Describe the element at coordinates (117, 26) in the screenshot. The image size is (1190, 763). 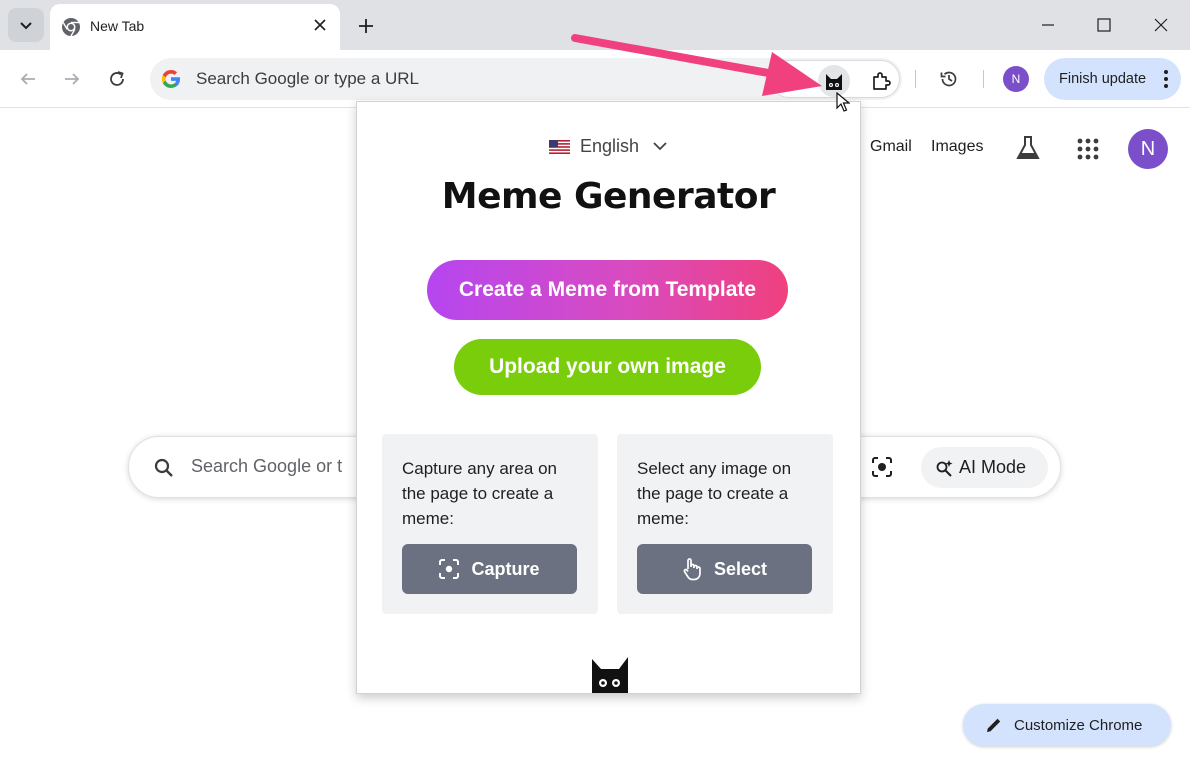
I see `tab-title: New Tab` at that location.